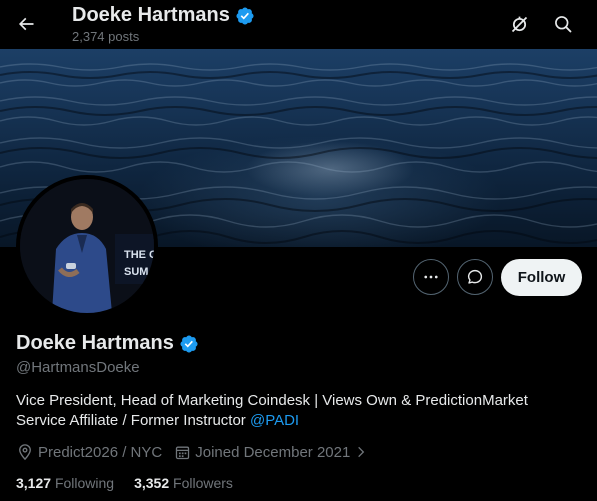 This screenshot has width=597, height=501. I want to click on following-stat: 3,127 Following, so click(65, 483).